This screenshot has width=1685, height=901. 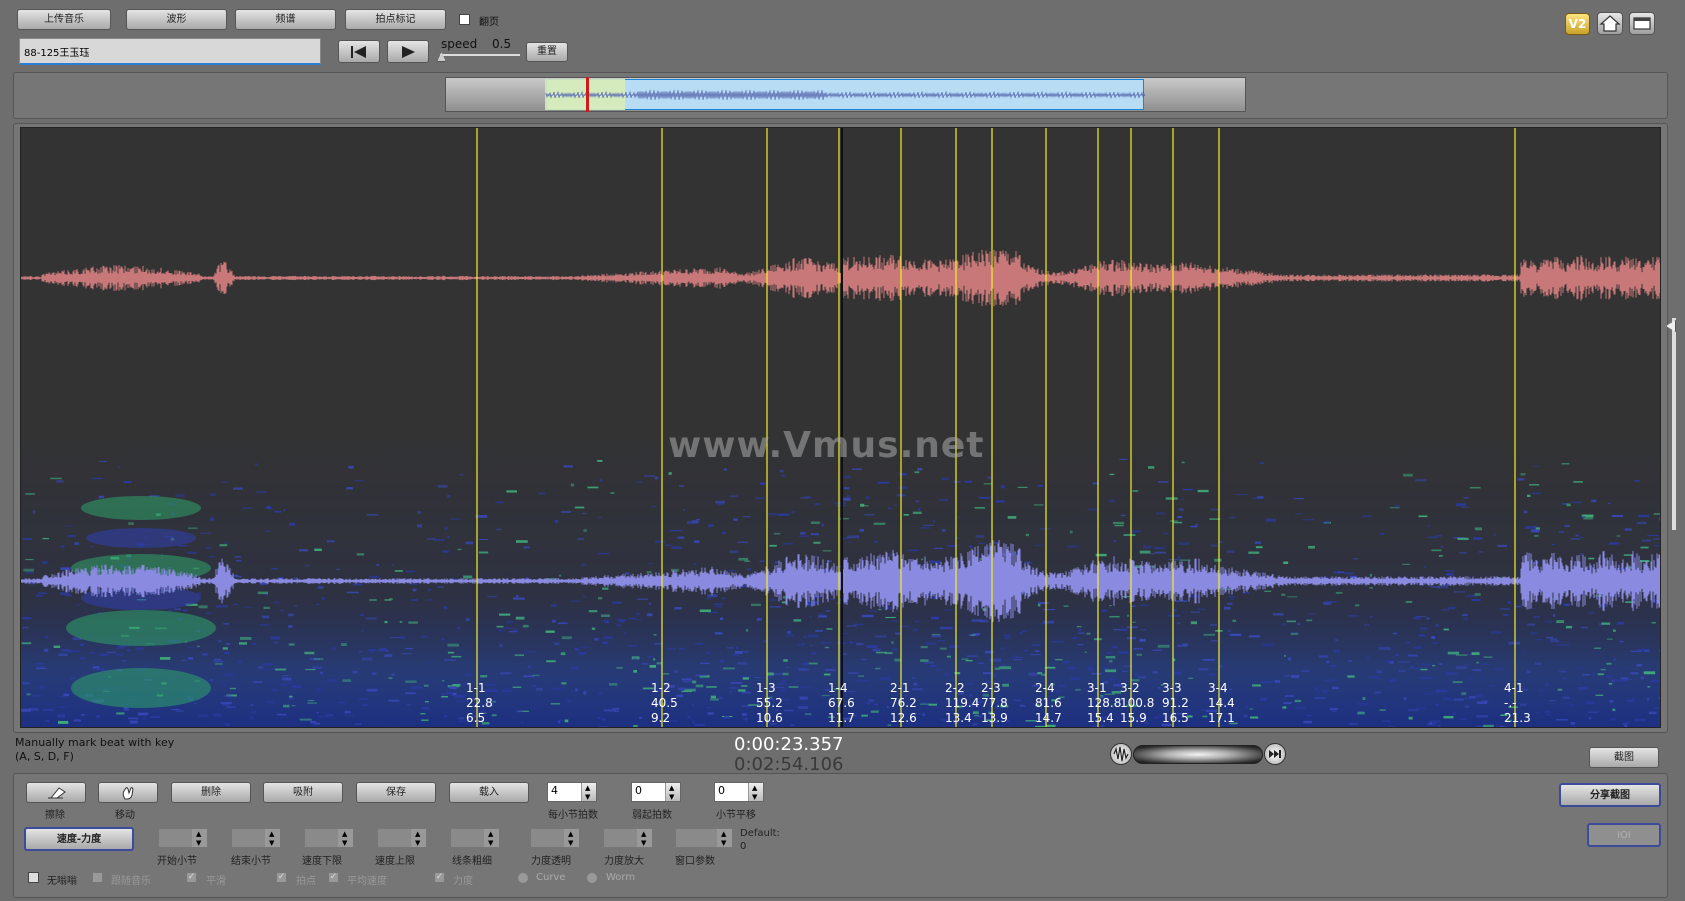 I want to click on beat-marker-label: 3-2 100.8 15.9, so click(x=1137, y=703).